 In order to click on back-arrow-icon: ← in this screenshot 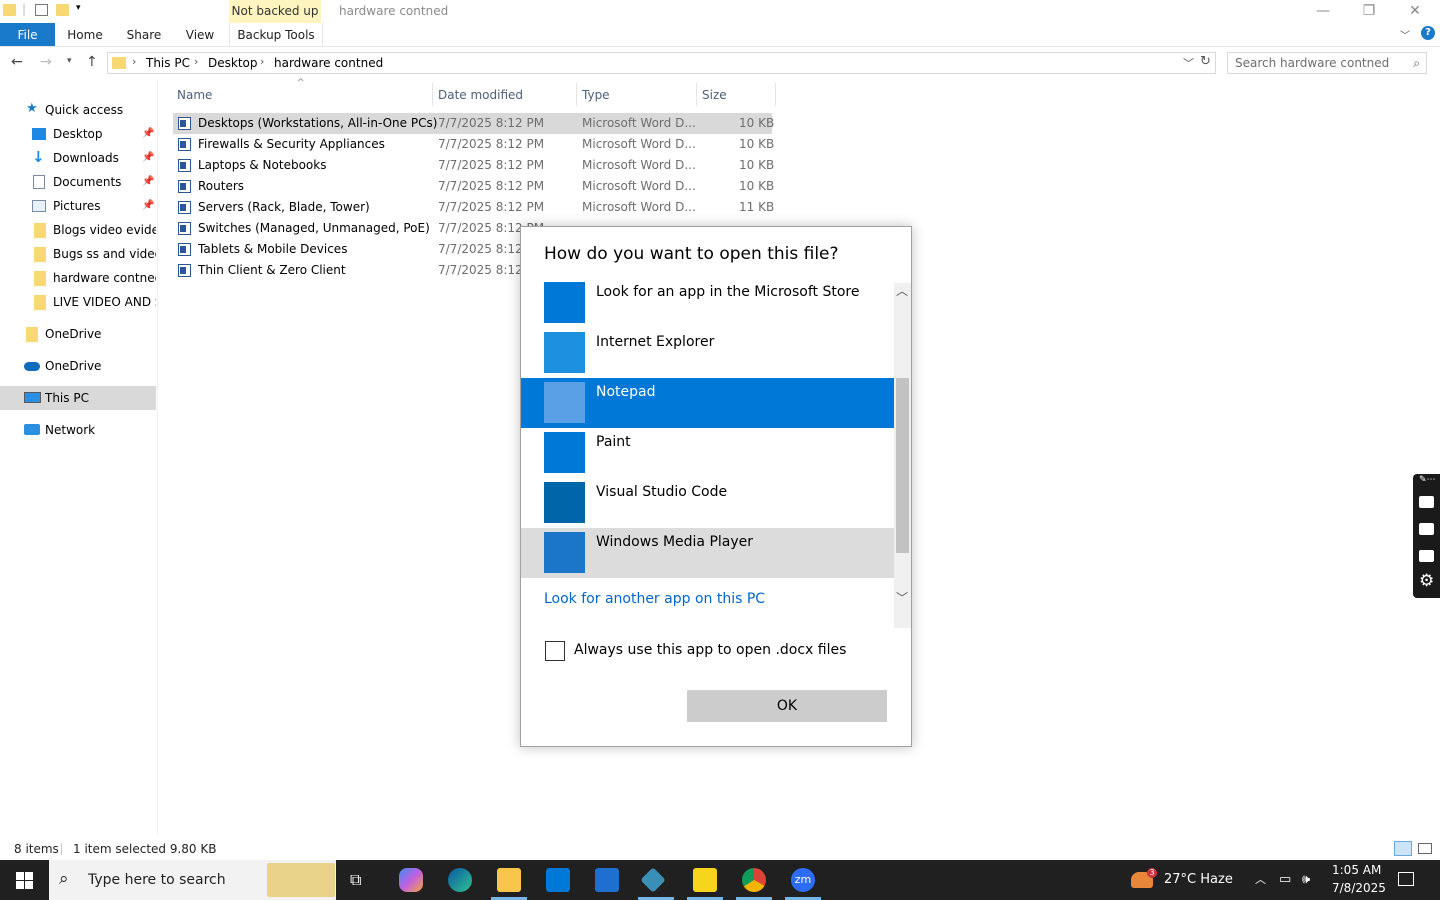, I will do `click(17, 62)`.